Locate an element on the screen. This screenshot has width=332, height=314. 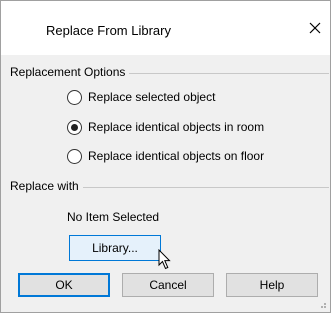
replace-with-label: Replace with is located at coordinates (46, 186).